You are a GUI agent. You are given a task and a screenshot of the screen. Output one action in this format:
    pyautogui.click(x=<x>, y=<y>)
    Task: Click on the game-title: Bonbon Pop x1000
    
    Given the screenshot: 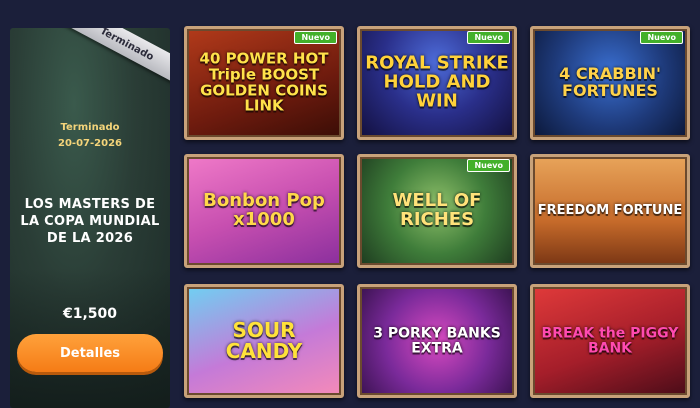 What is the action you would take?
    pyautogui.click(x=264, y=210)
    